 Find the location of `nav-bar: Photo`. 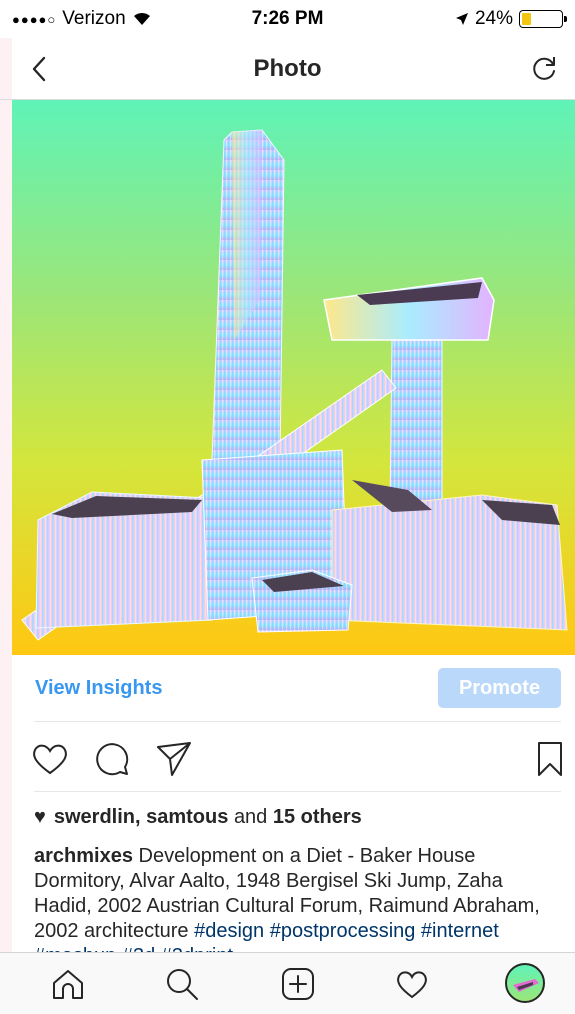

nav-bar: Photo is located at coordinates (287, 69).